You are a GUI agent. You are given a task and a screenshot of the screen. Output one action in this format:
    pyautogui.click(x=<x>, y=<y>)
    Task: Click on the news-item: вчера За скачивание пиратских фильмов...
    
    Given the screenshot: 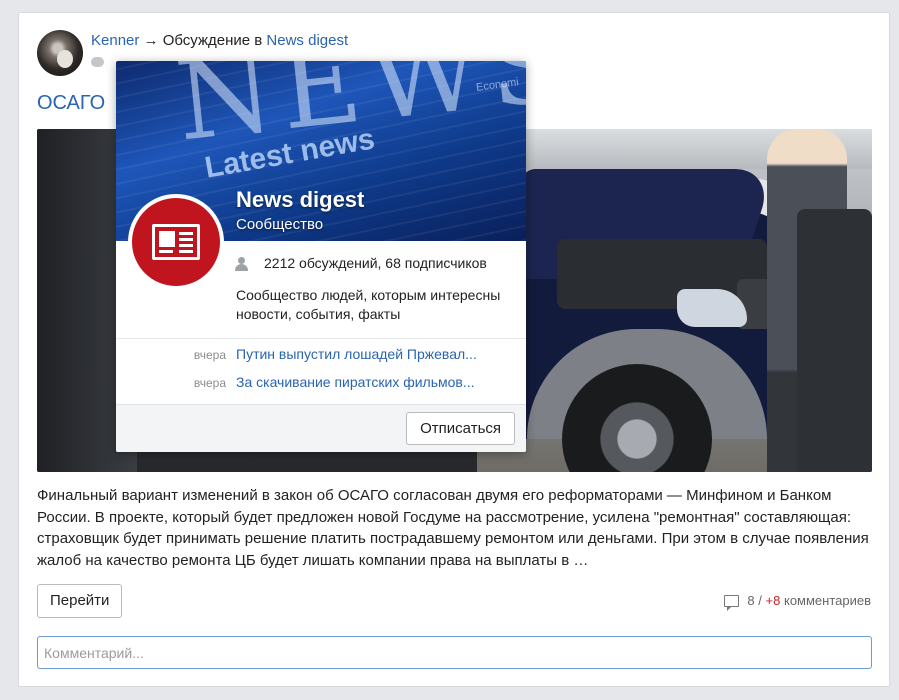 What is the action you would take?
    pyautogui.click(x=321, y=383)
    